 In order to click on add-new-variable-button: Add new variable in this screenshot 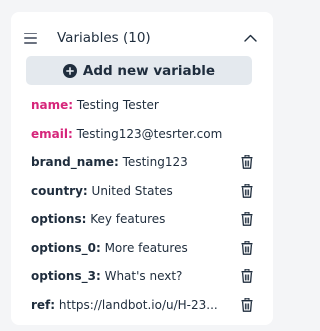, I will do `click(139, 70)`.